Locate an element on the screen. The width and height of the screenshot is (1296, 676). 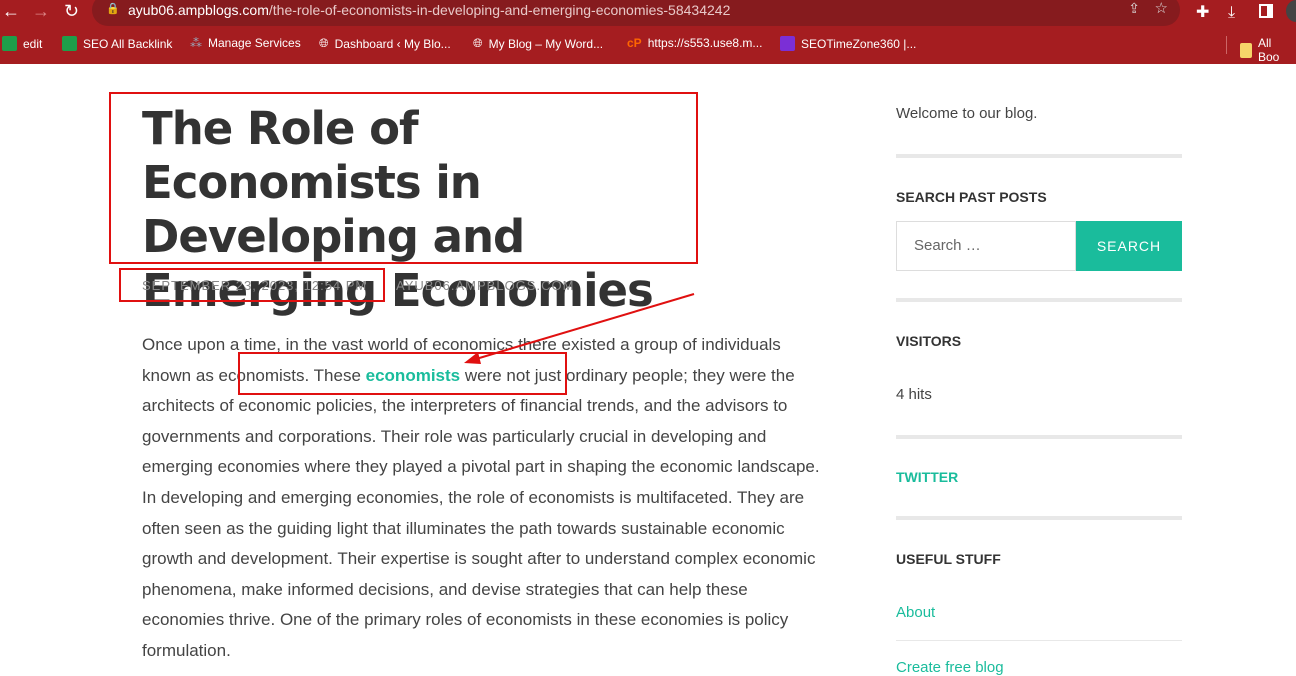
welcome-text: Welcome to our blog. is located at coordinates (967, 113).